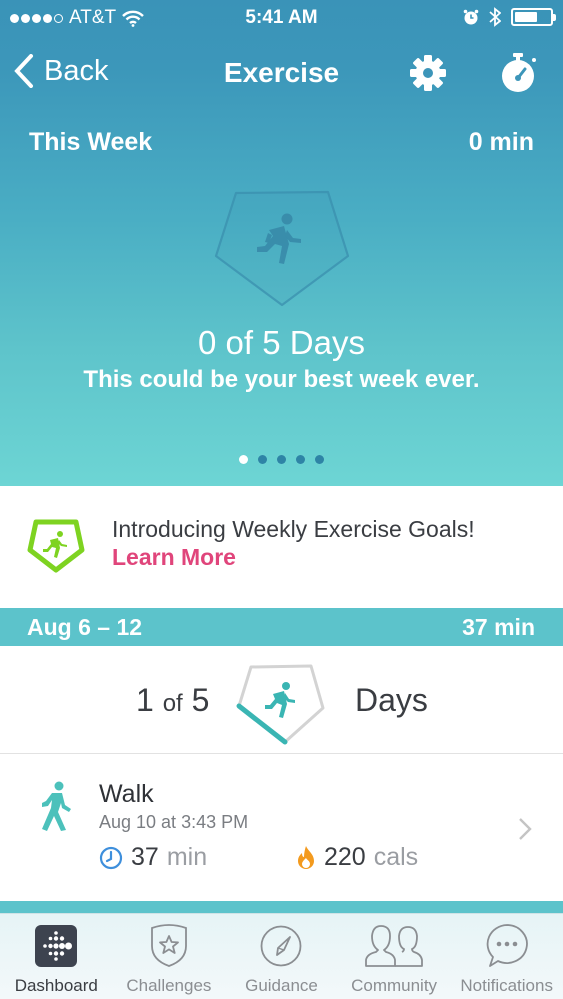 The width and height of the screenshot is (563, 999). Describe the element at coordinates (56, 946) in the screenshot. I see `dashboard-icon` at that location.